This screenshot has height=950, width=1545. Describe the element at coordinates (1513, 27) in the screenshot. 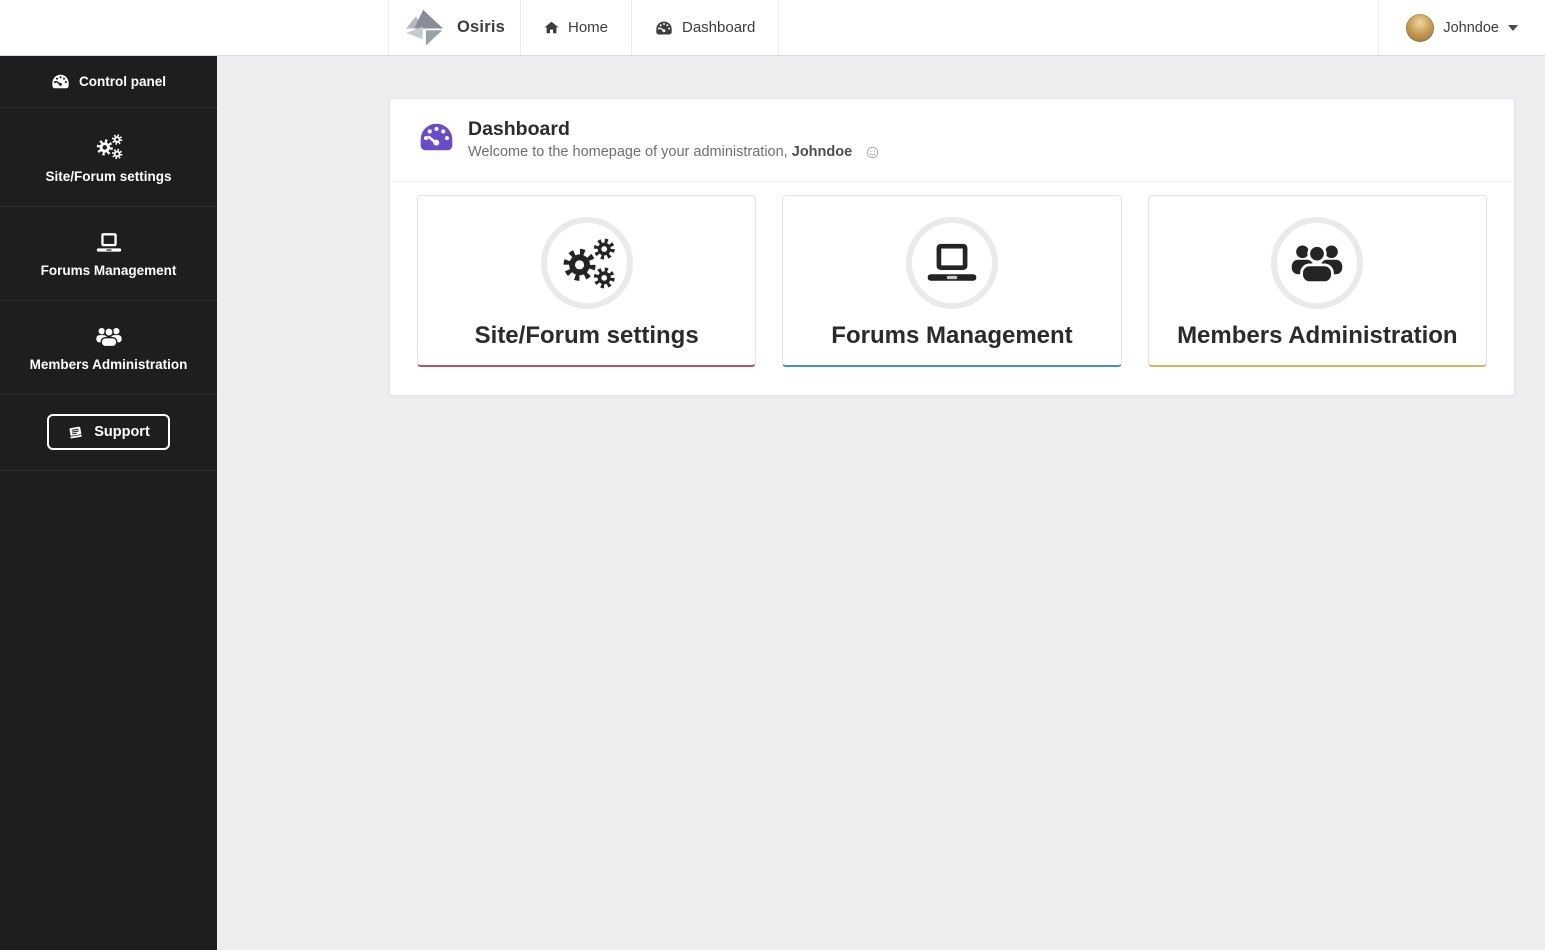

I see `caret-down-icon` at that location.